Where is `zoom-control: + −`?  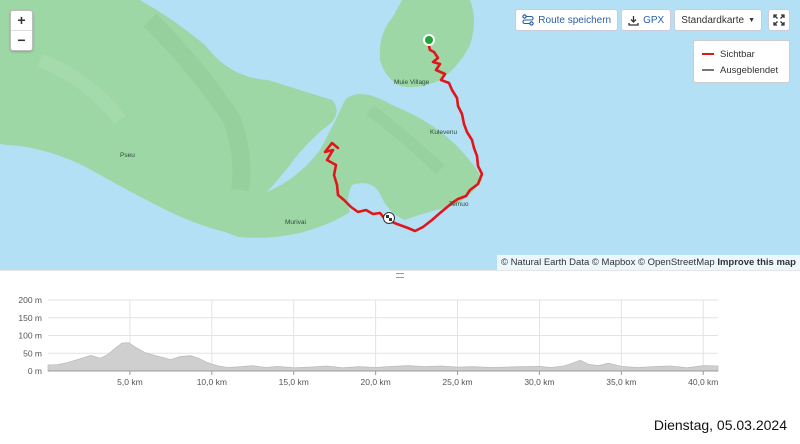
zoom-control: + − is located at coordinates (21, 30).